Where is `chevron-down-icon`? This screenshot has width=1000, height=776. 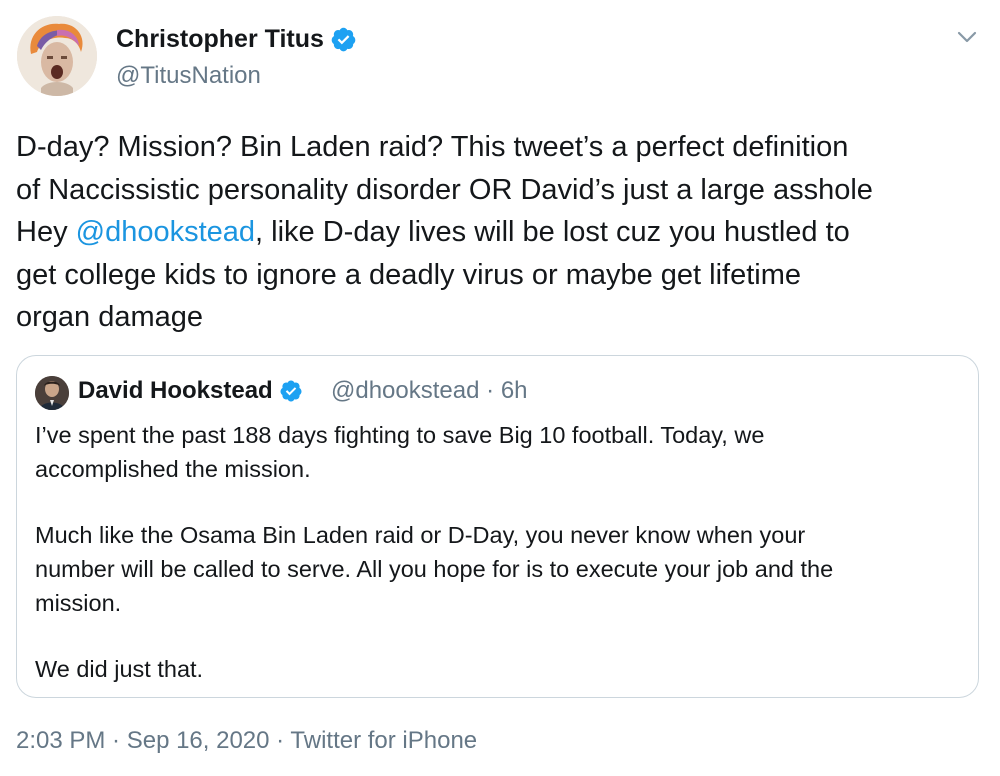
chevron-down-icon is located at coordinates (967, 37).